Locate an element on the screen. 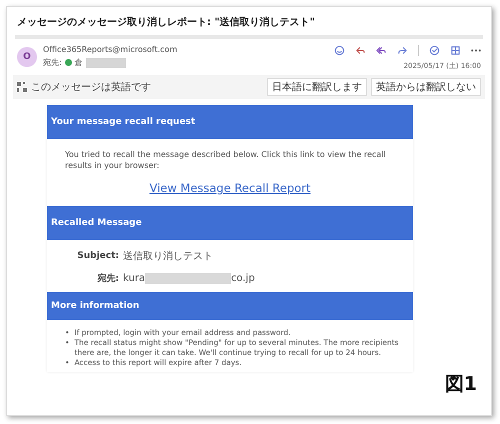  field-label: Subject: is located at coordinates (97, 256).